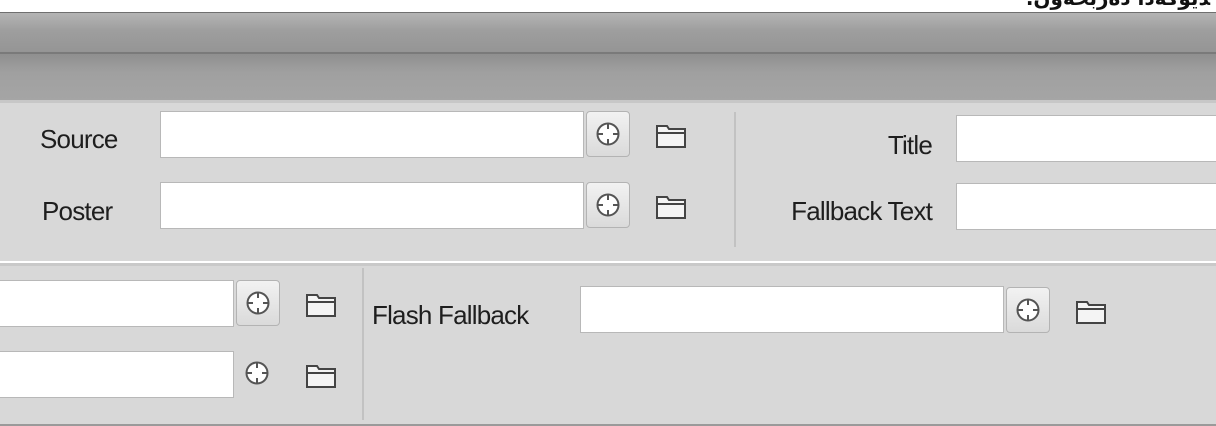  What do you see at coordinates (608, 6) in the screenshot?
I see `top-strip: ﺪﯾﯚﮐﻪﺩﺍ ﺩﻩﺭﺑﺨﻪﻭﻥ.` at bounding box center [608, 6].